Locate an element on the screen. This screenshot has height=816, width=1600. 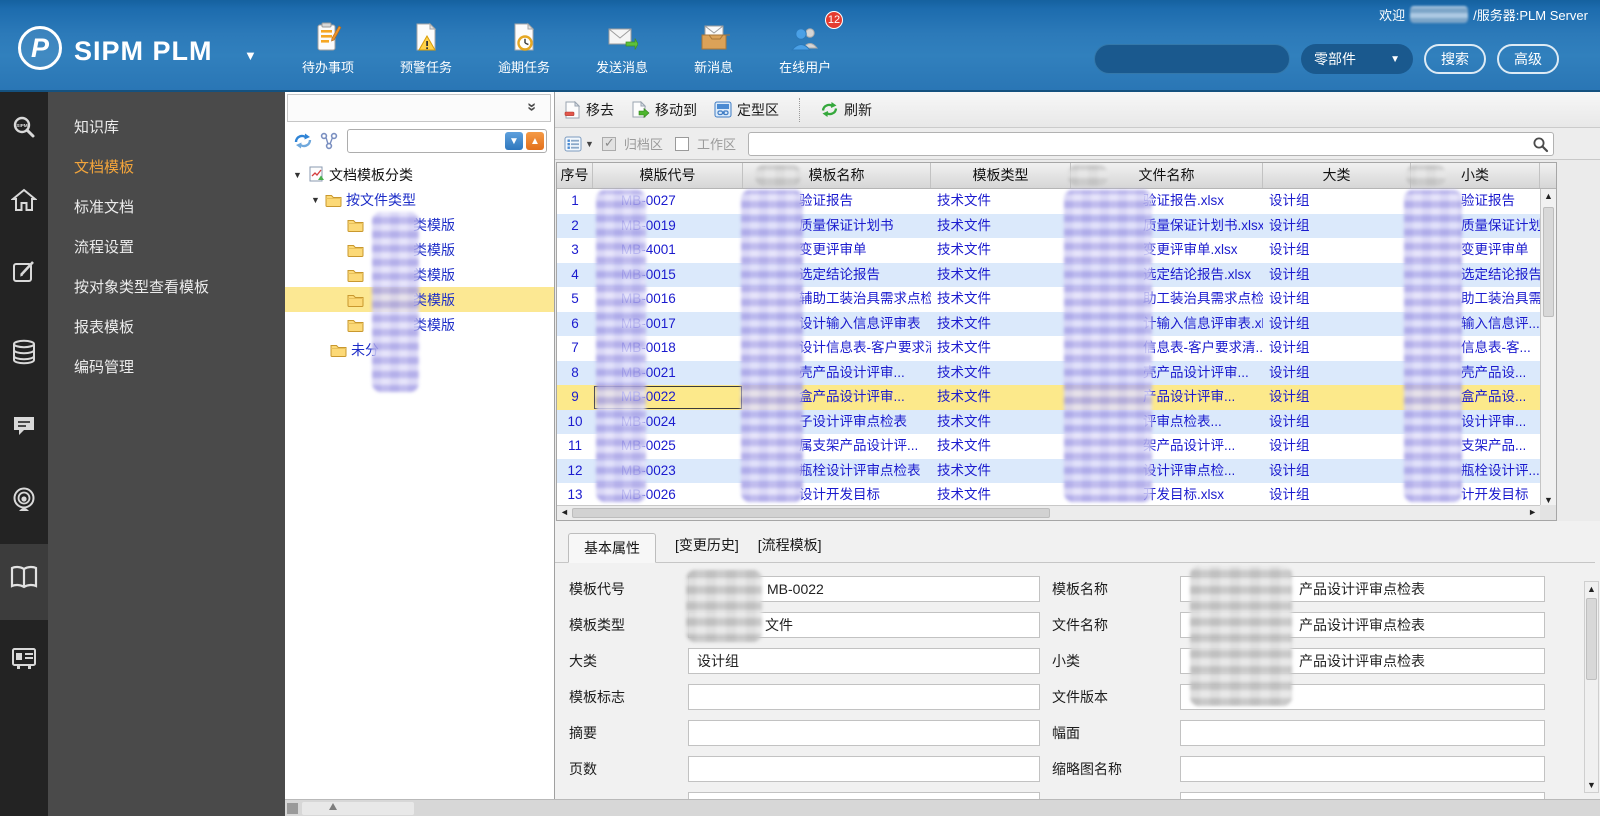
sidebar-menu-item: 标准文档 is located at coordinates (166, 208).